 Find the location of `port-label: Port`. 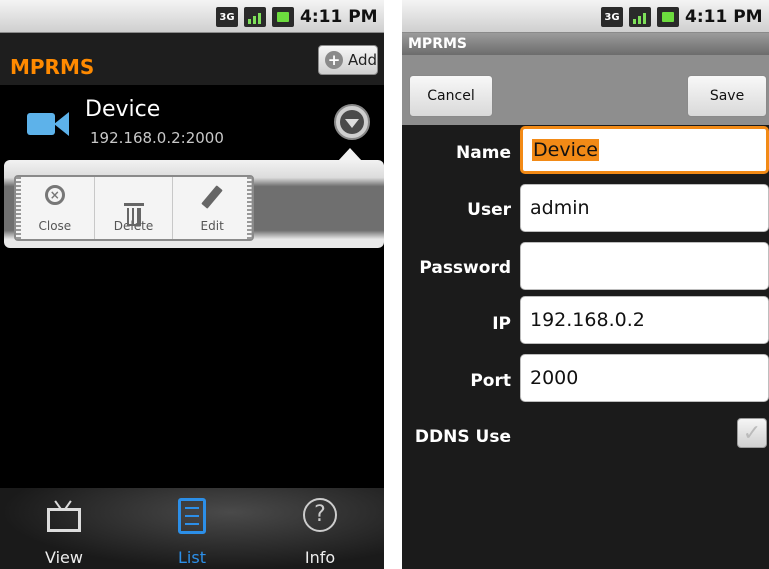

port-label: Port is located at coordinates (490, 381).